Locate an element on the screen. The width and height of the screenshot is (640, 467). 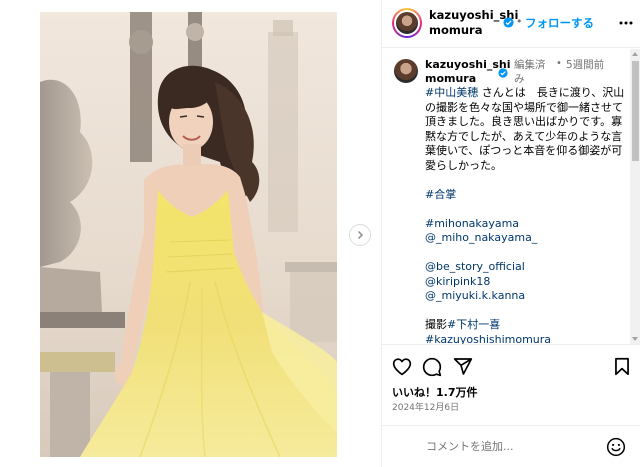
scroll-up-arrow-icon is located at coordinates (635, 54).